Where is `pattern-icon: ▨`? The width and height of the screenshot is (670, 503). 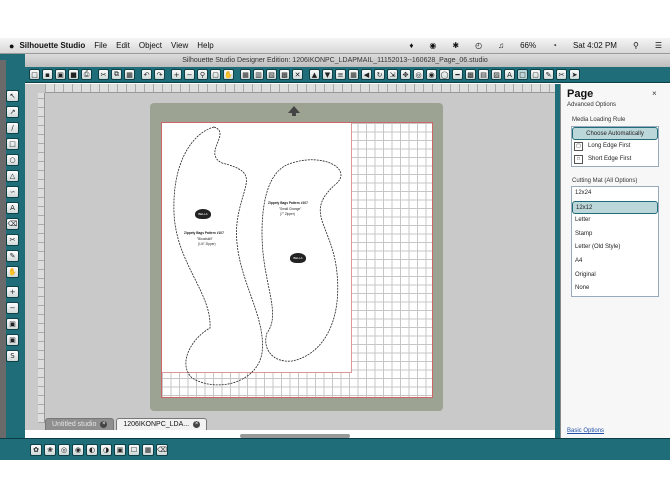 pattern-icon: ▨ is located at coordinates (496, 74).